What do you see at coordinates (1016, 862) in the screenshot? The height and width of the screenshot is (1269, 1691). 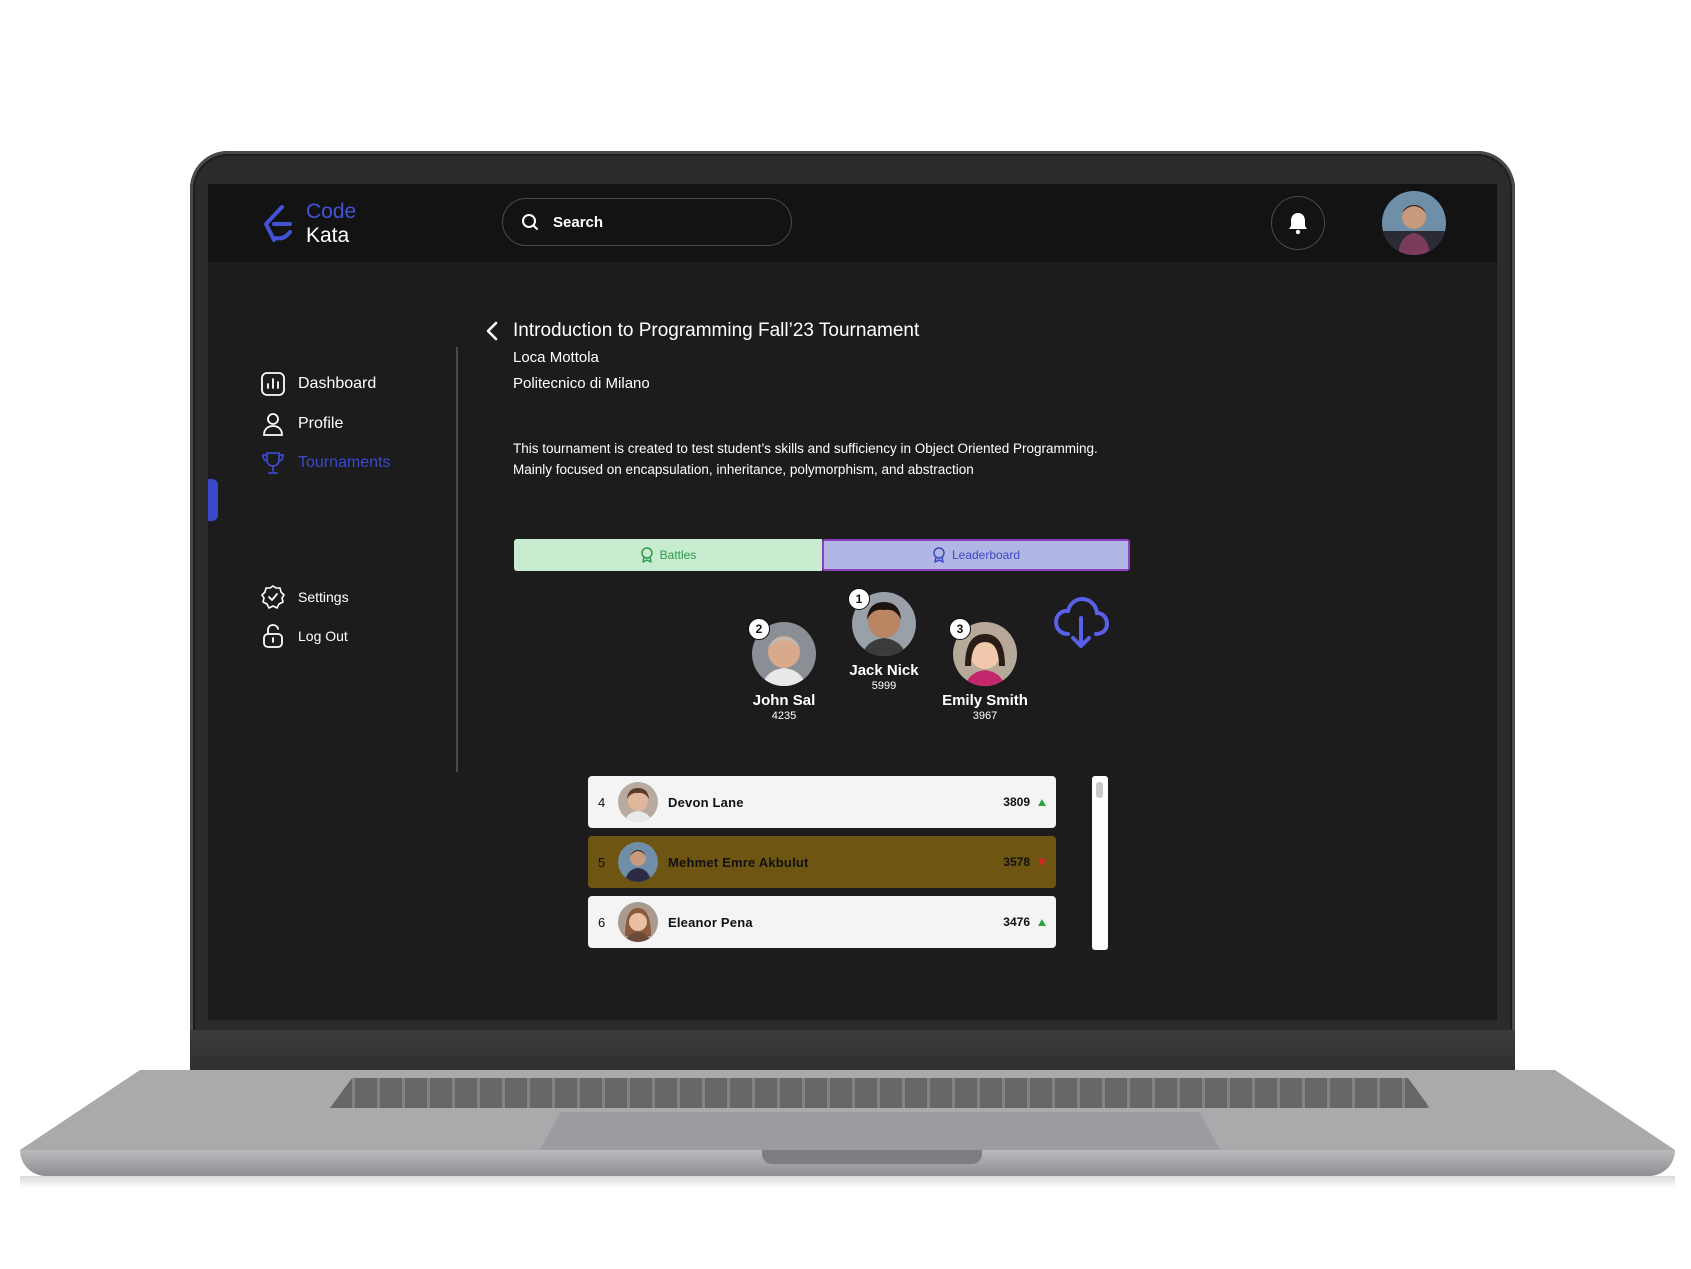 I see `row-score: 3578` at bounding box center [1016, 862].